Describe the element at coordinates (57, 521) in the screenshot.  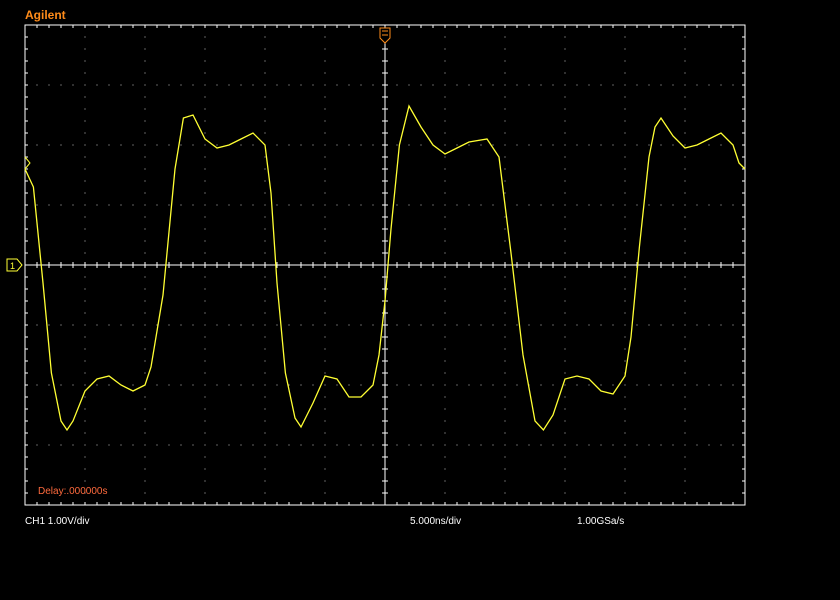
I see `channel-scale-readout: CH1 1.00V/div` at that location.